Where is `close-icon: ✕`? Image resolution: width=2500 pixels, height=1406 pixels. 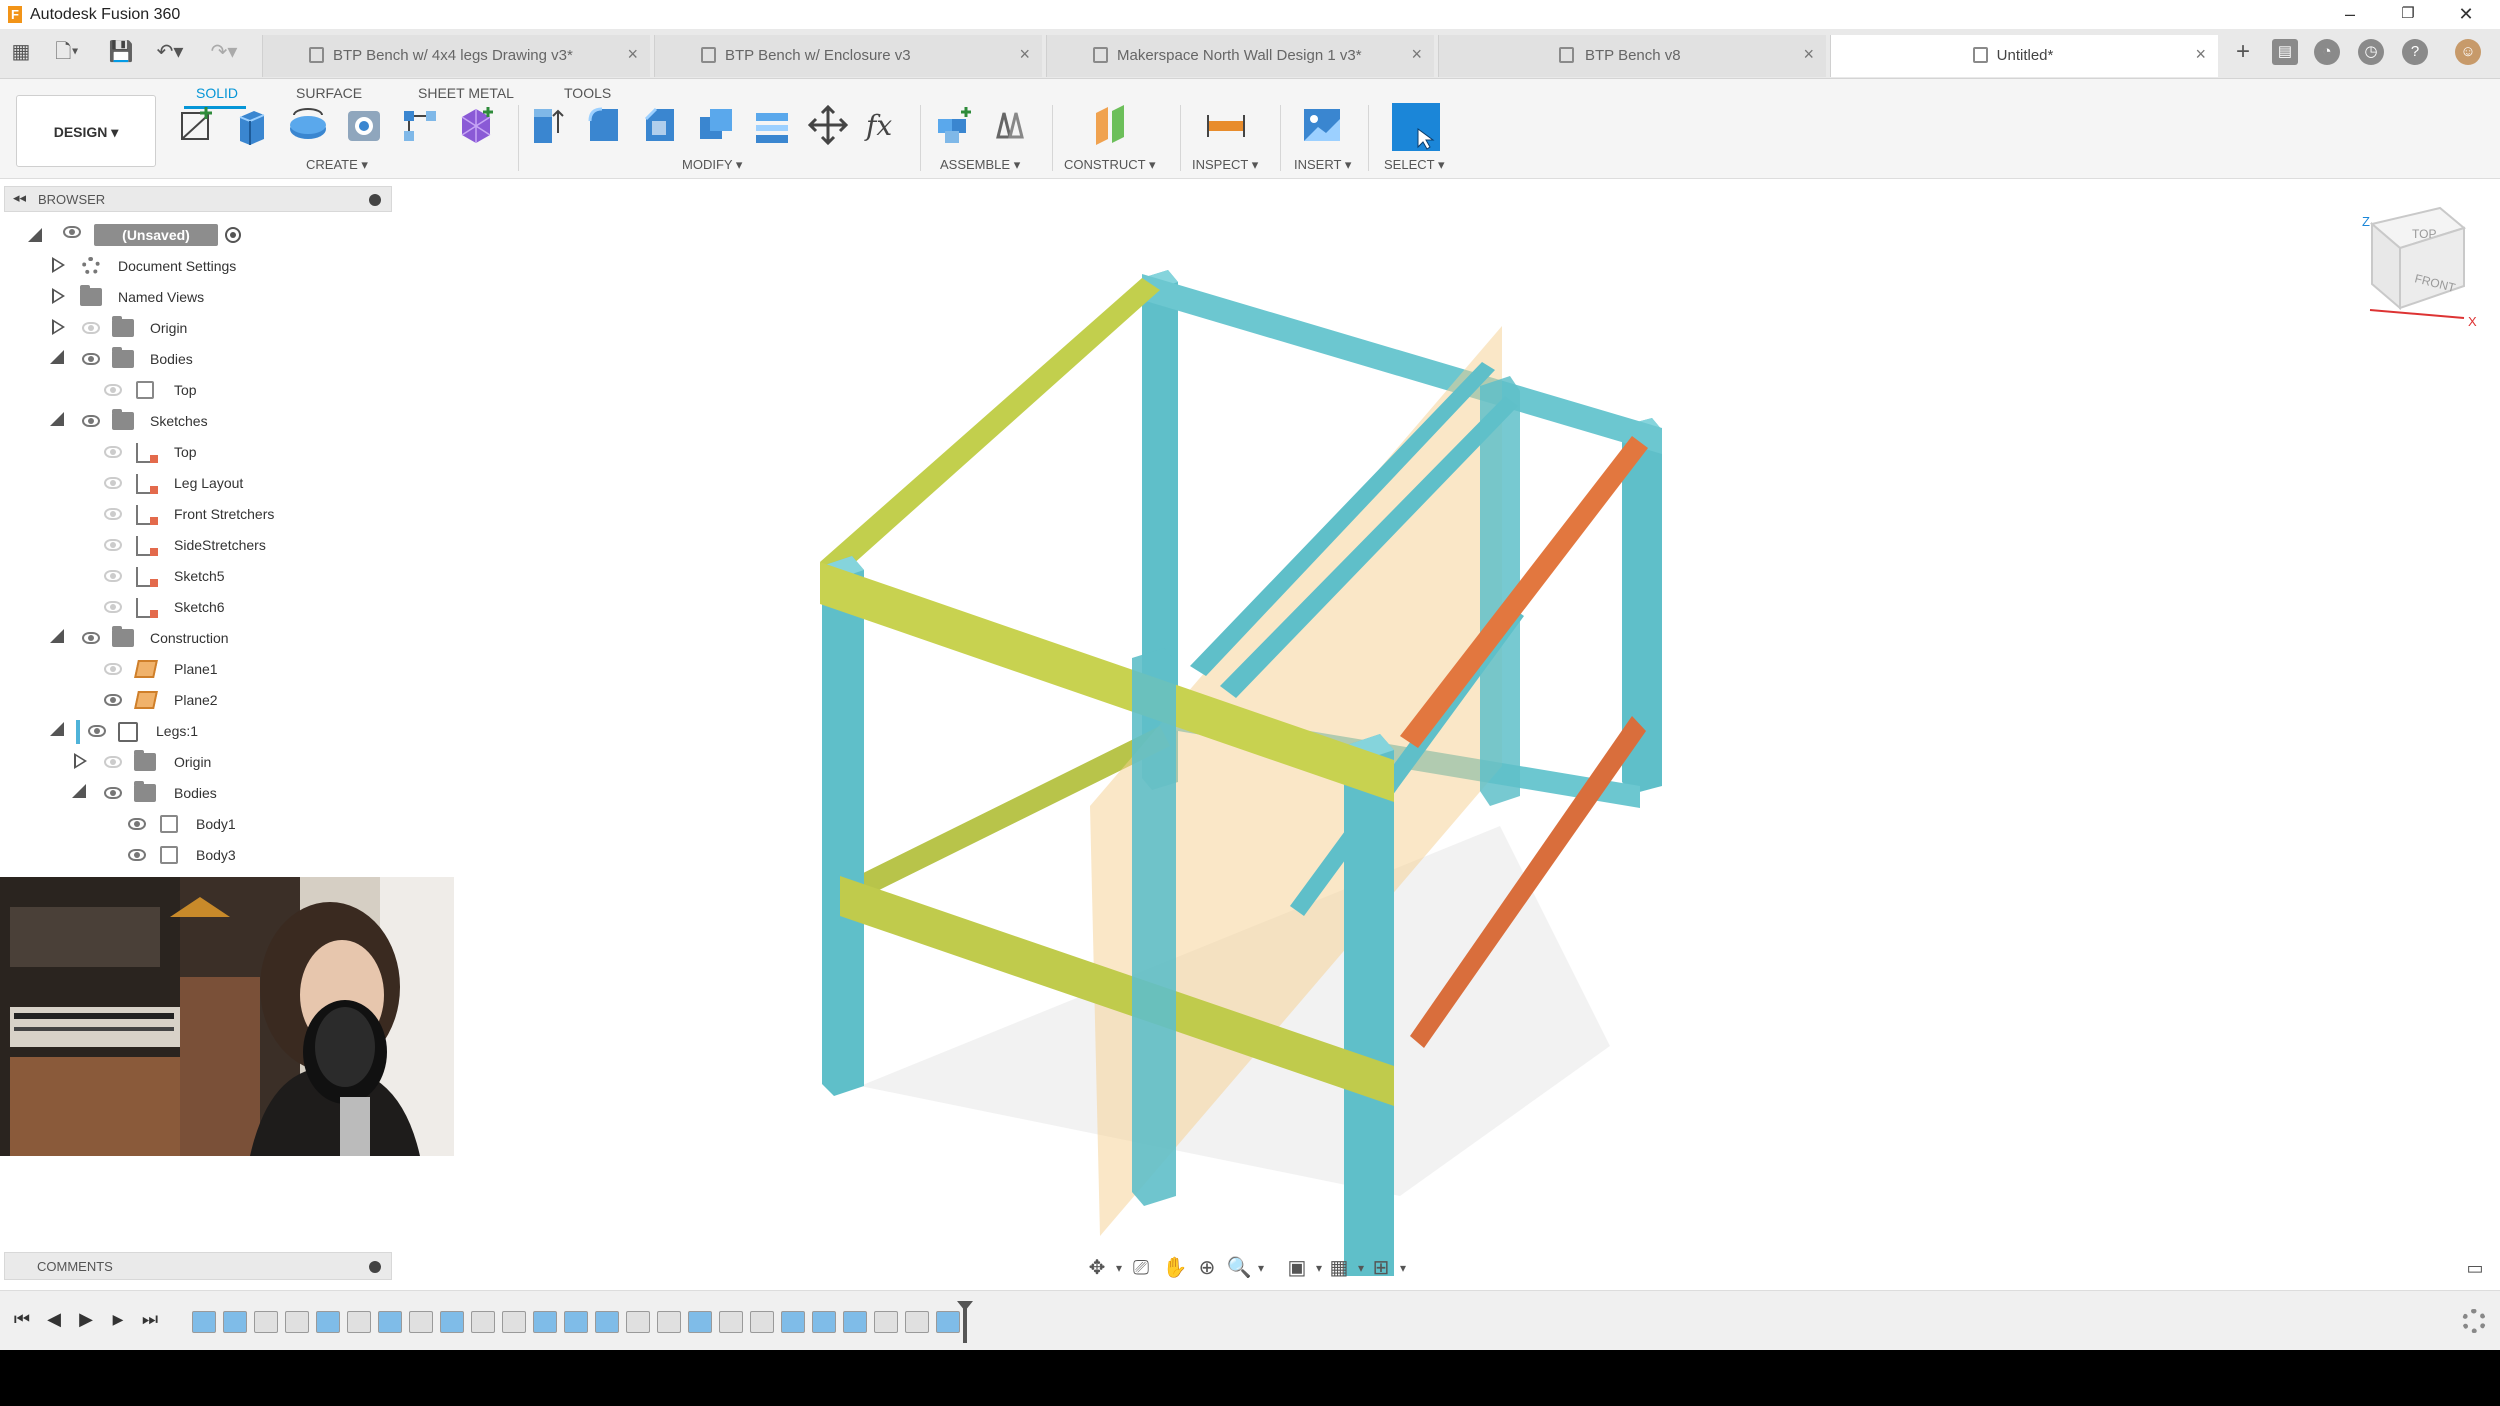
close-icon: ✕ is located at coordinates (2466, 14).